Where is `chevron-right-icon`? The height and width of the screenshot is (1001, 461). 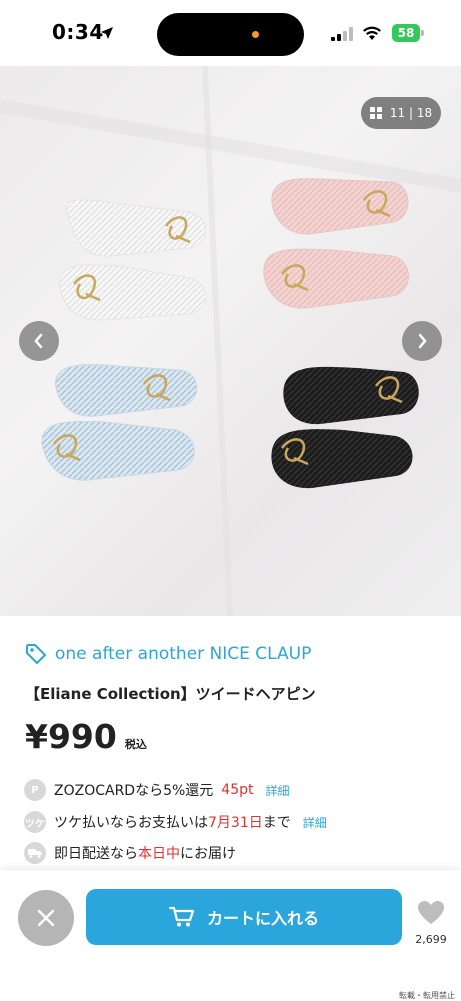 chevron-right-icon is located at coordinates (422, 341).